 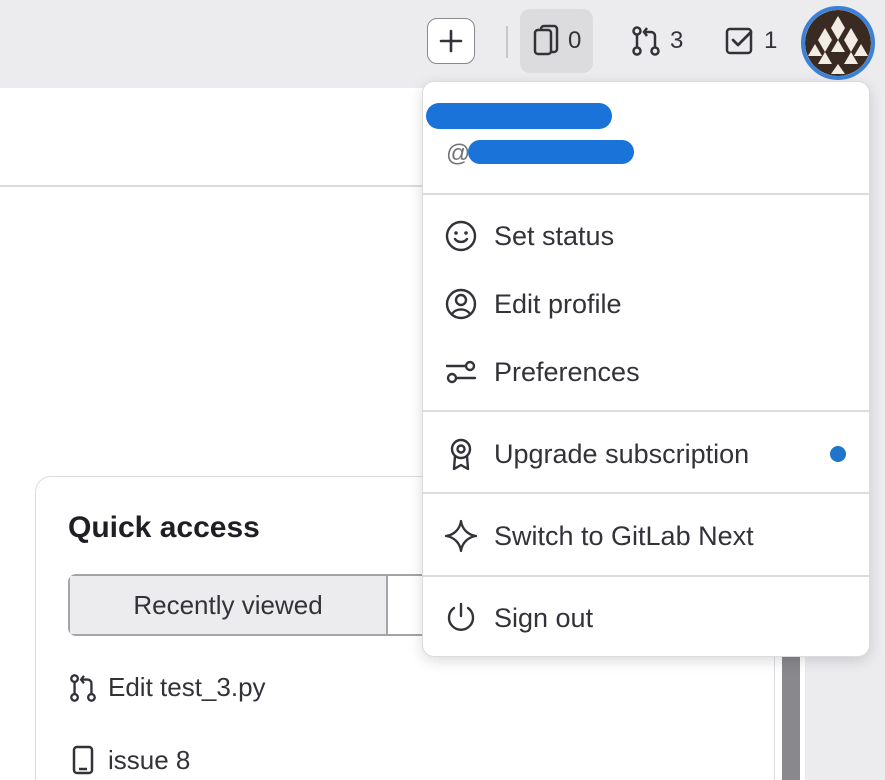 I want to click on menu-item-label: Sign out, so click(x=544, y=617).